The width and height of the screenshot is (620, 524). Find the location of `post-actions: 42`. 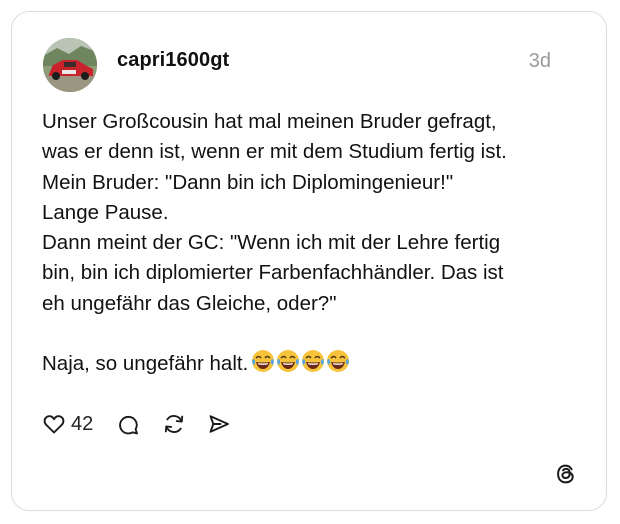

post-actions: 42 is located at coordinates (136, 424).